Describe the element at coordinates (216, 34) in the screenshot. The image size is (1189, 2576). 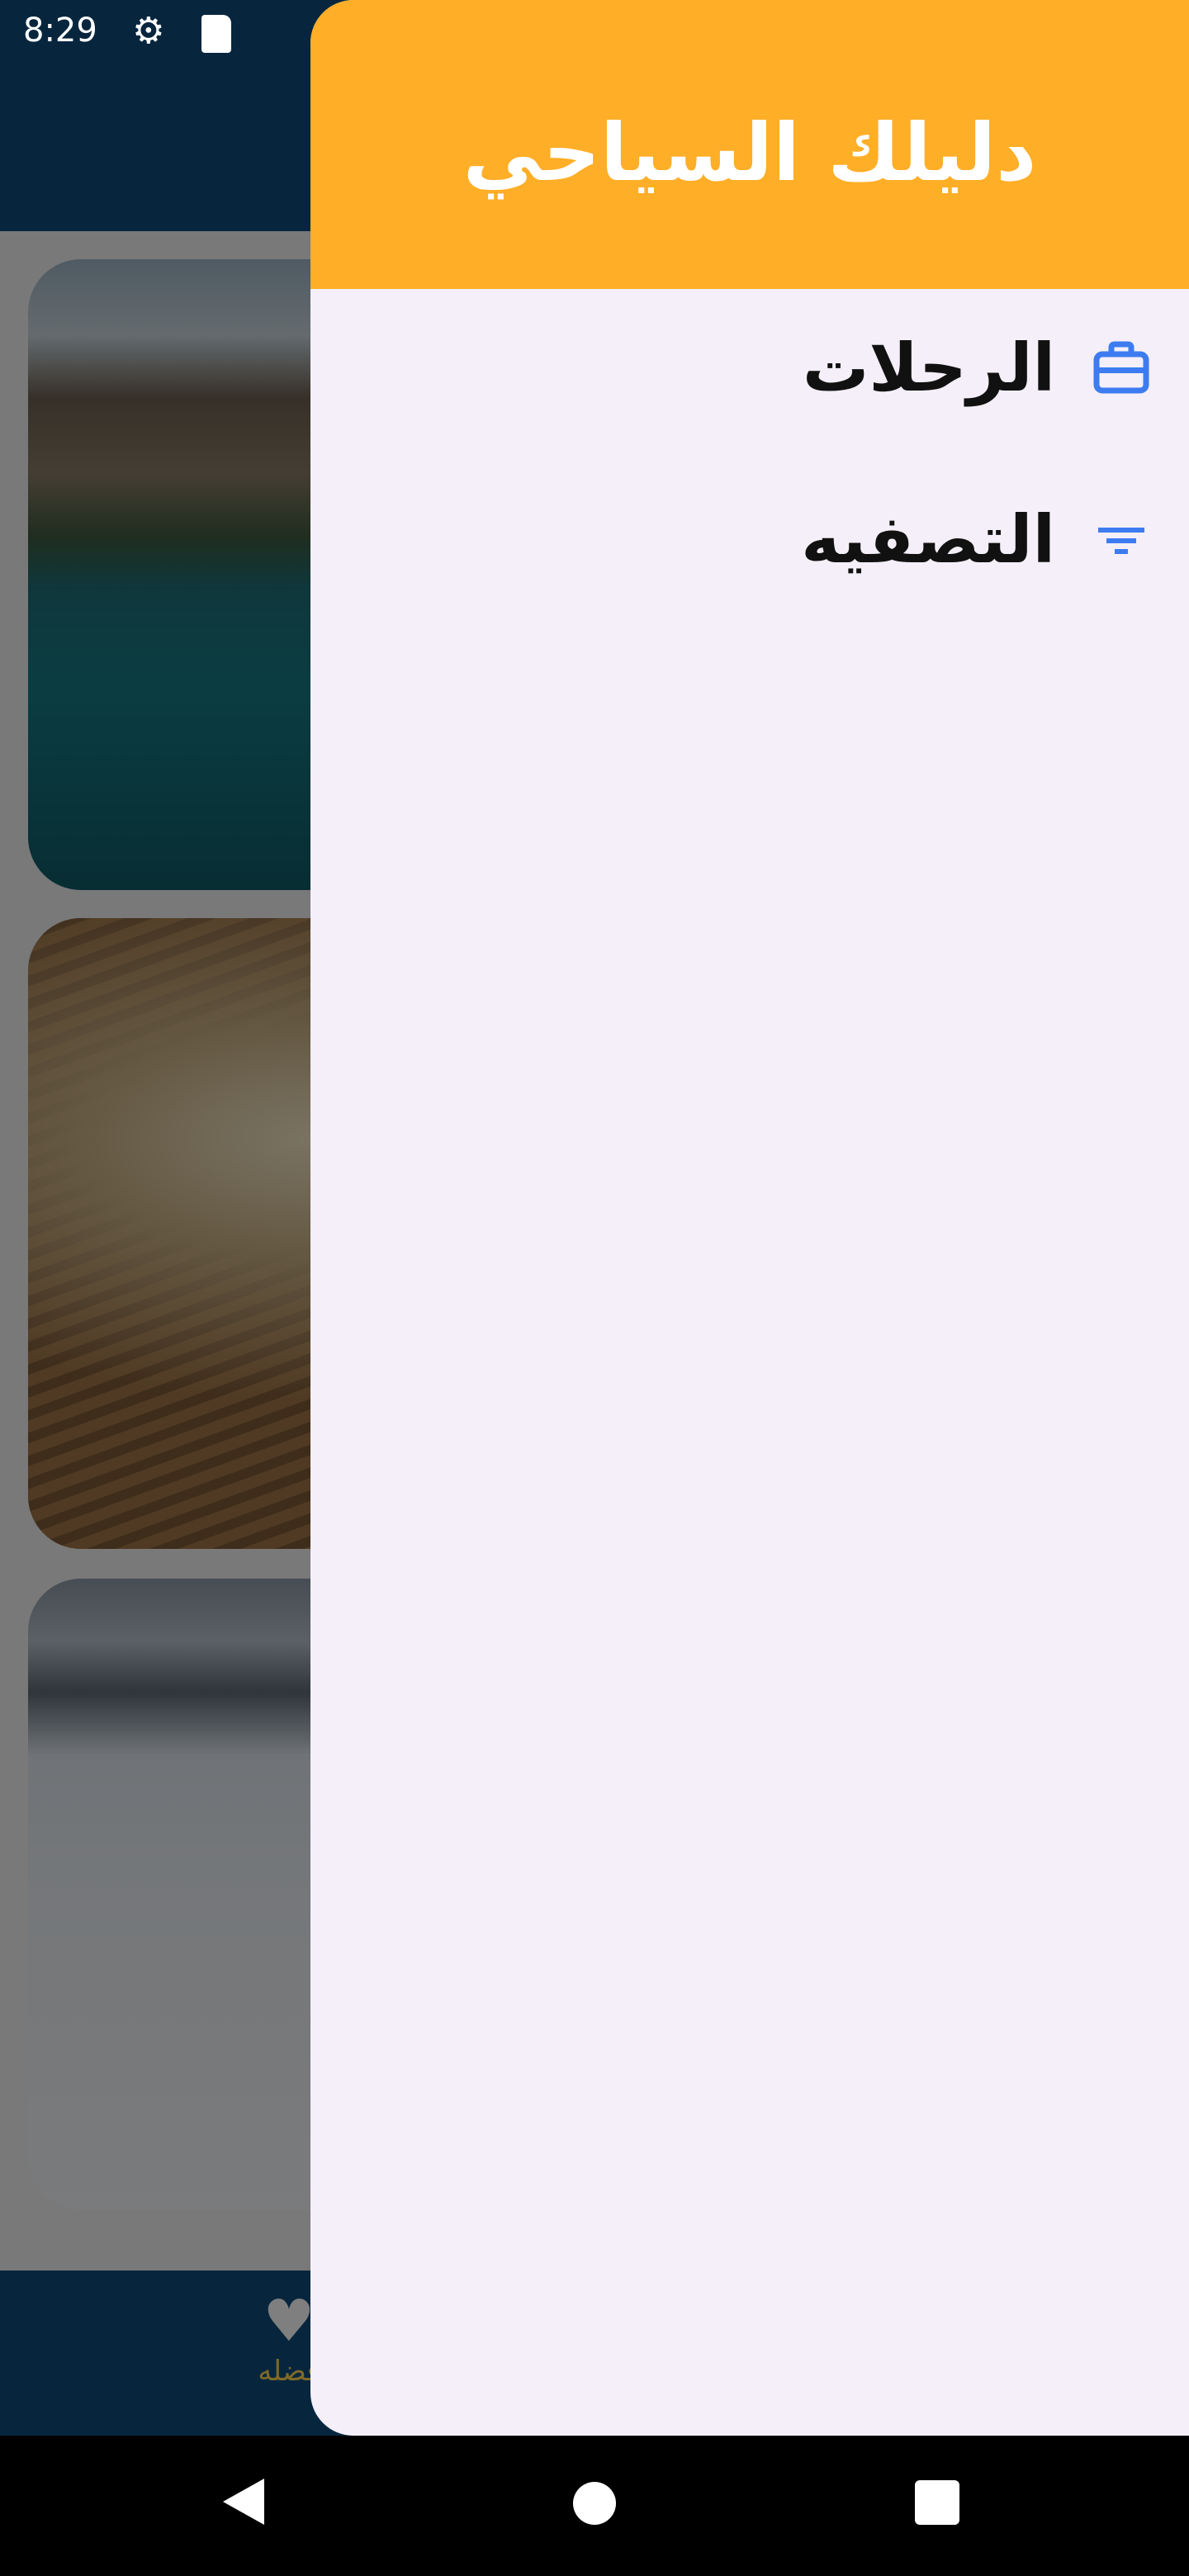
I see `sd-card-icon` at that location.